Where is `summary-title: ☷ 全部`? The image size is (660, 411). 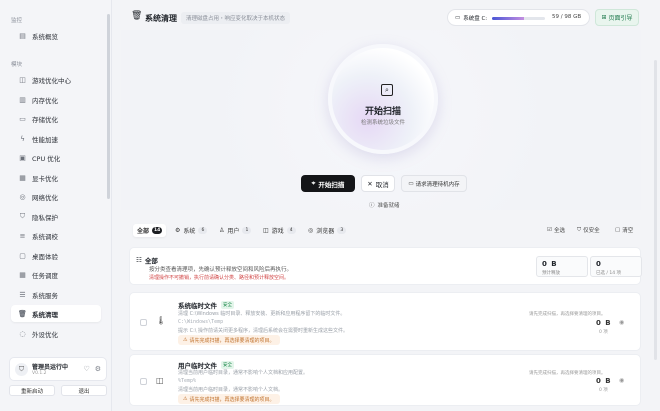
summary-title: ☷ 全部 is located at coordinates (147, 260).